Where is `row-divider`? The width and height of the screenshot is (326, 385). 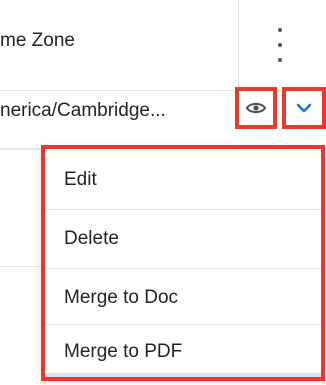
row-divider is located at coordinates (20, 266).